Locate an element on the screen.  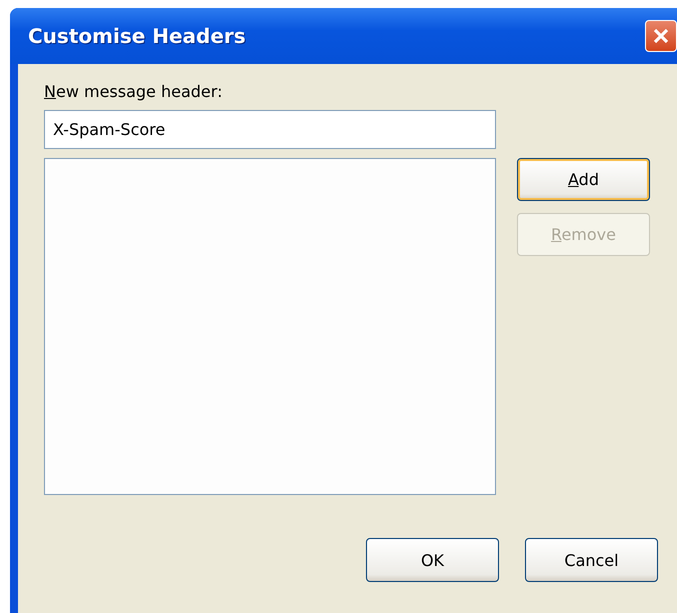
dialog-button: Add is located at coordinates (583, 179).